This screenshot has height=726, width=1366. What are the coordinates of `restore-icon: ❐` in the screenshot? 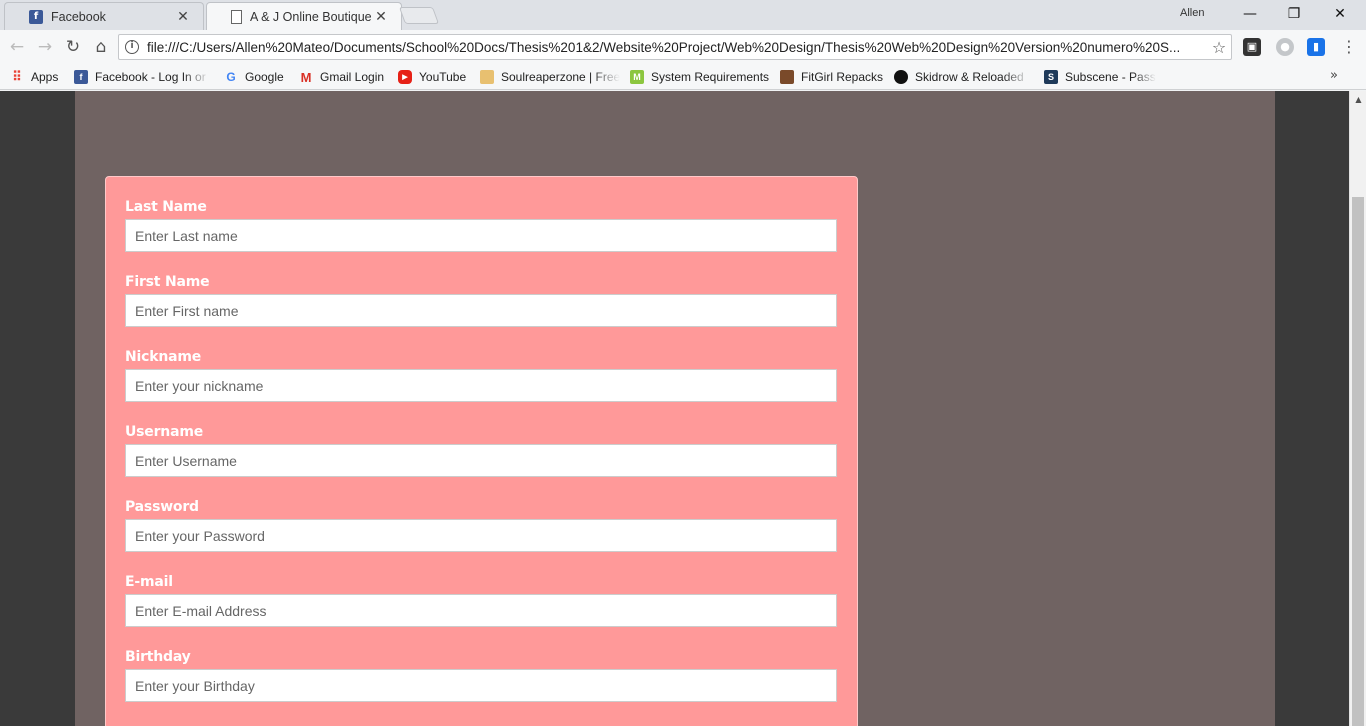 It's located at (1294, 14).